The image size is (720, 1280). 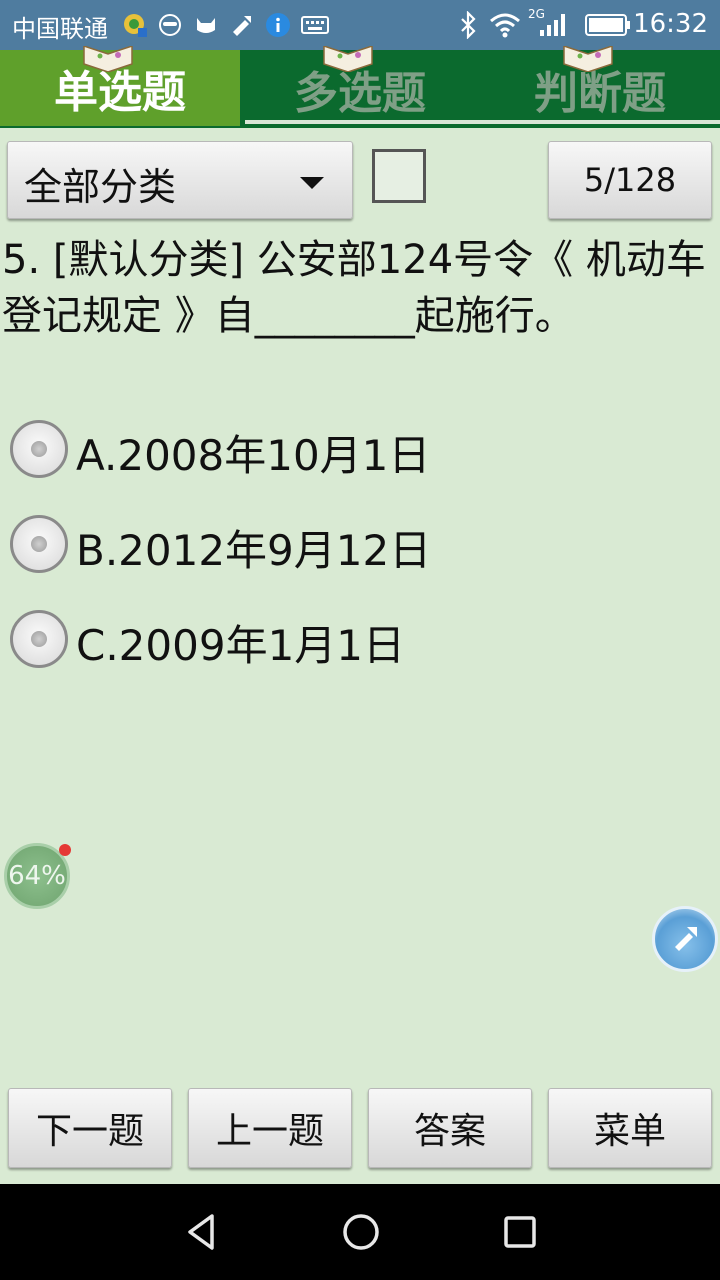 I want to click on question-type-tabs: 单选题 多选题 判断题, so click(x=360, y=87).